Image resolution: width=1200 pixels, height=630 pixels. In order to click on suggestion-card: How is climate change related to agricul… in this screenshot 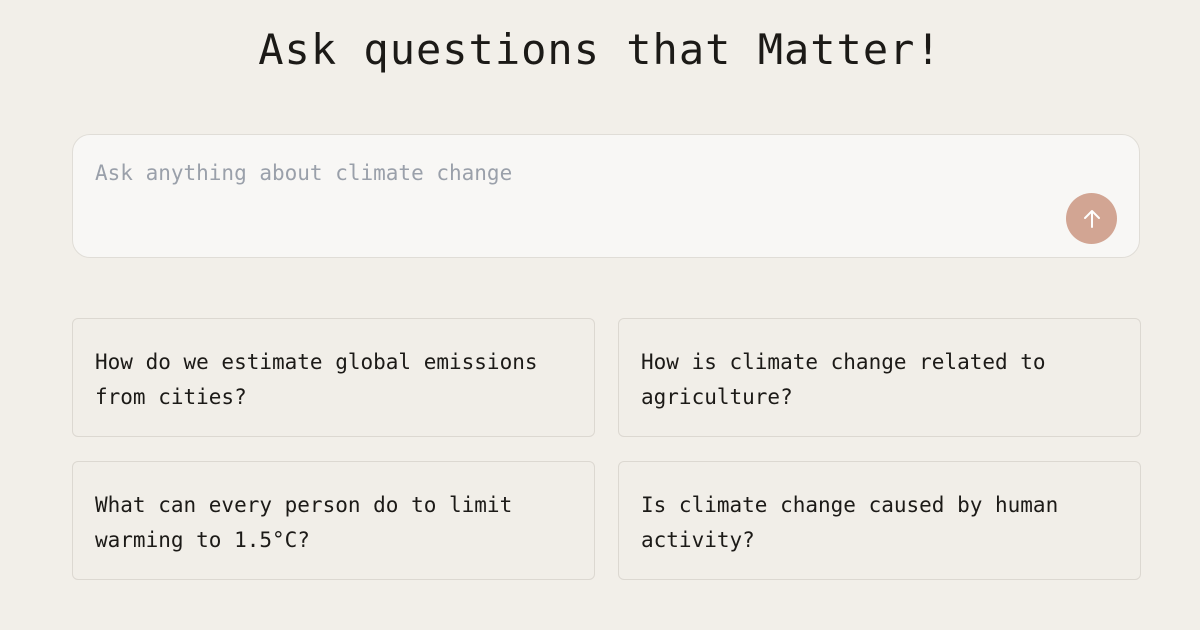, I will do `click(879, 377)`.